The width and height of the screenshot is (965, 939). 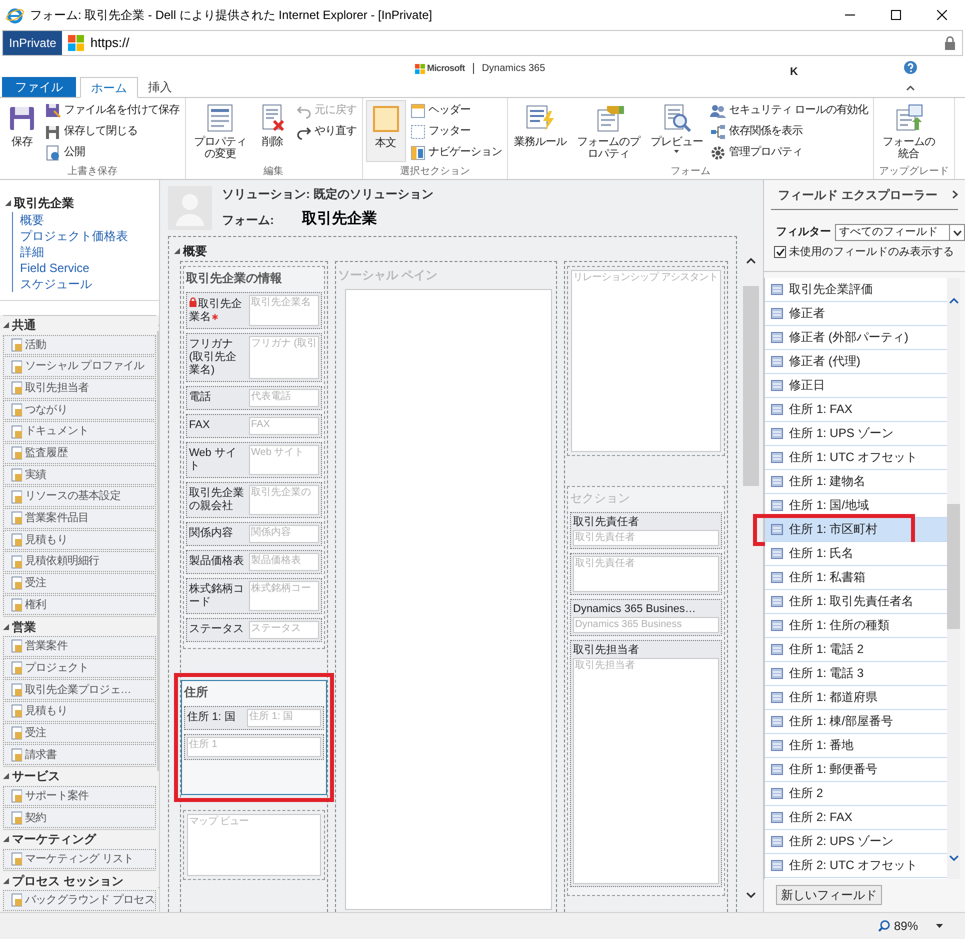 I want to click on ribbon-button: フォームの統合, so click(x=908, y=131).